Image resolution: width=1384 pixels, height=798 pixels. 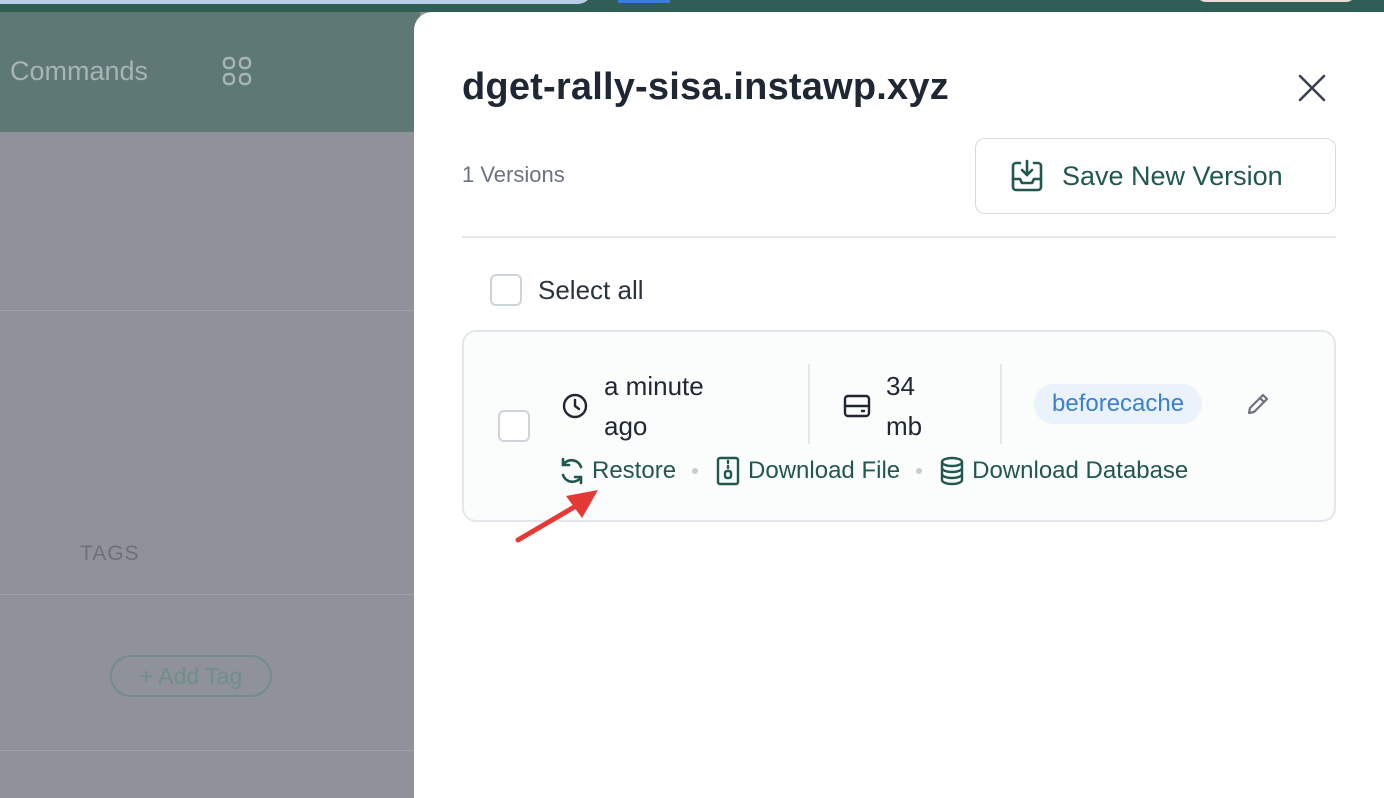 I want to click on version-time: a minute ago, so click(x=657, y=406).